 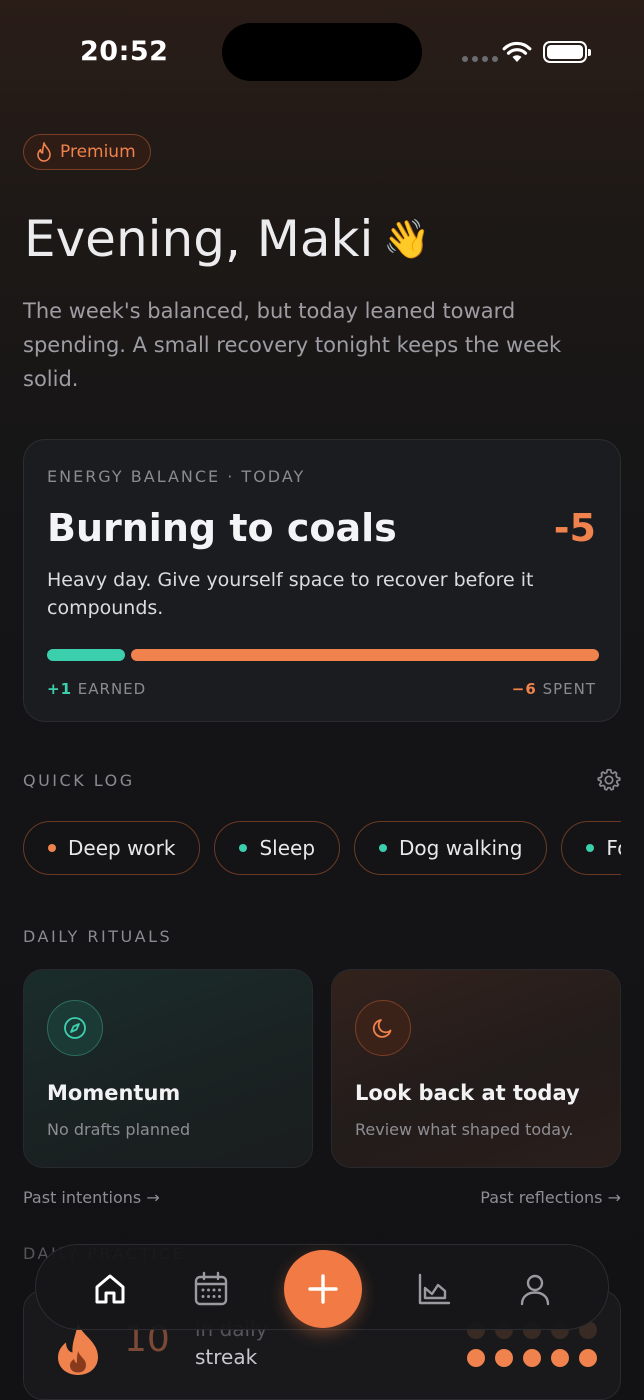 I want to click on chip-deep-work: Deep work, so click(x=112, y=848).